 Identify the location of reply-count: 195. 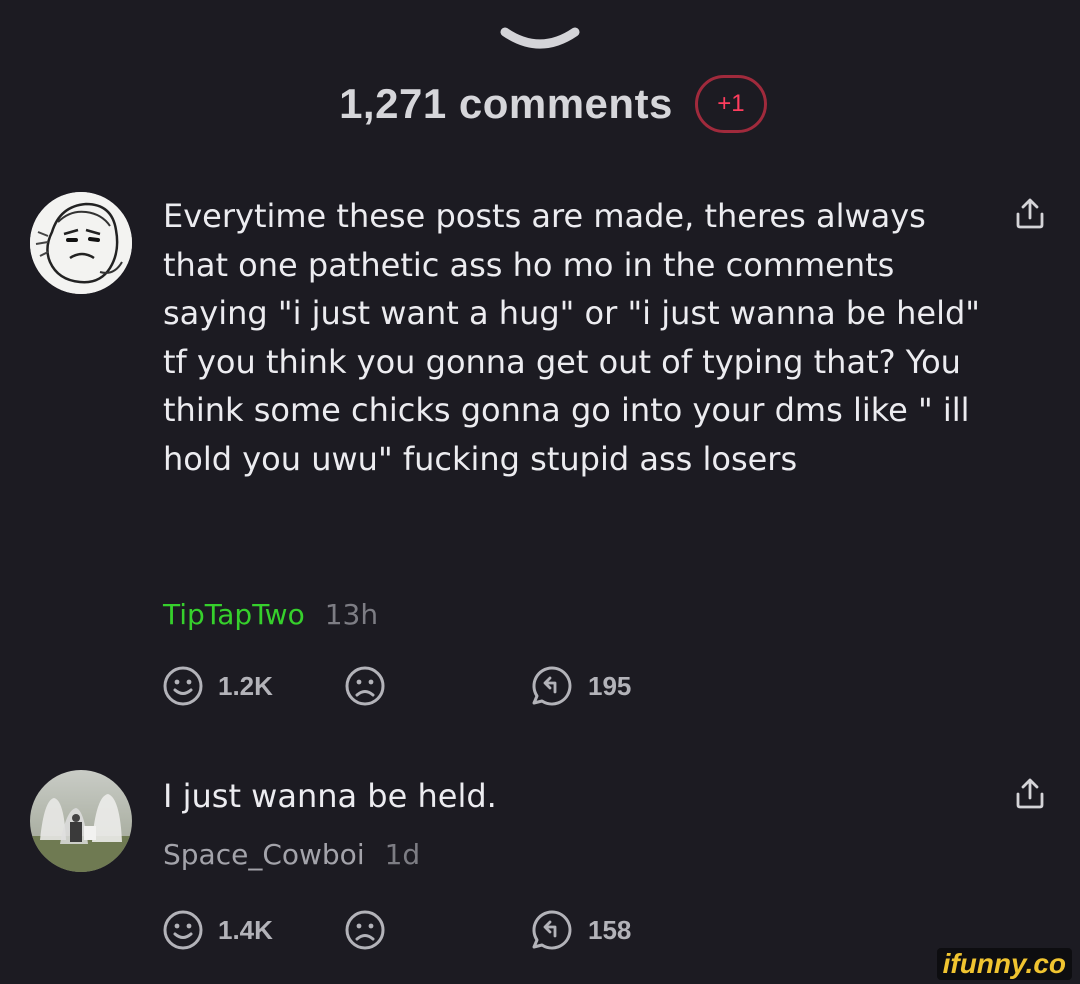
(610, 685).